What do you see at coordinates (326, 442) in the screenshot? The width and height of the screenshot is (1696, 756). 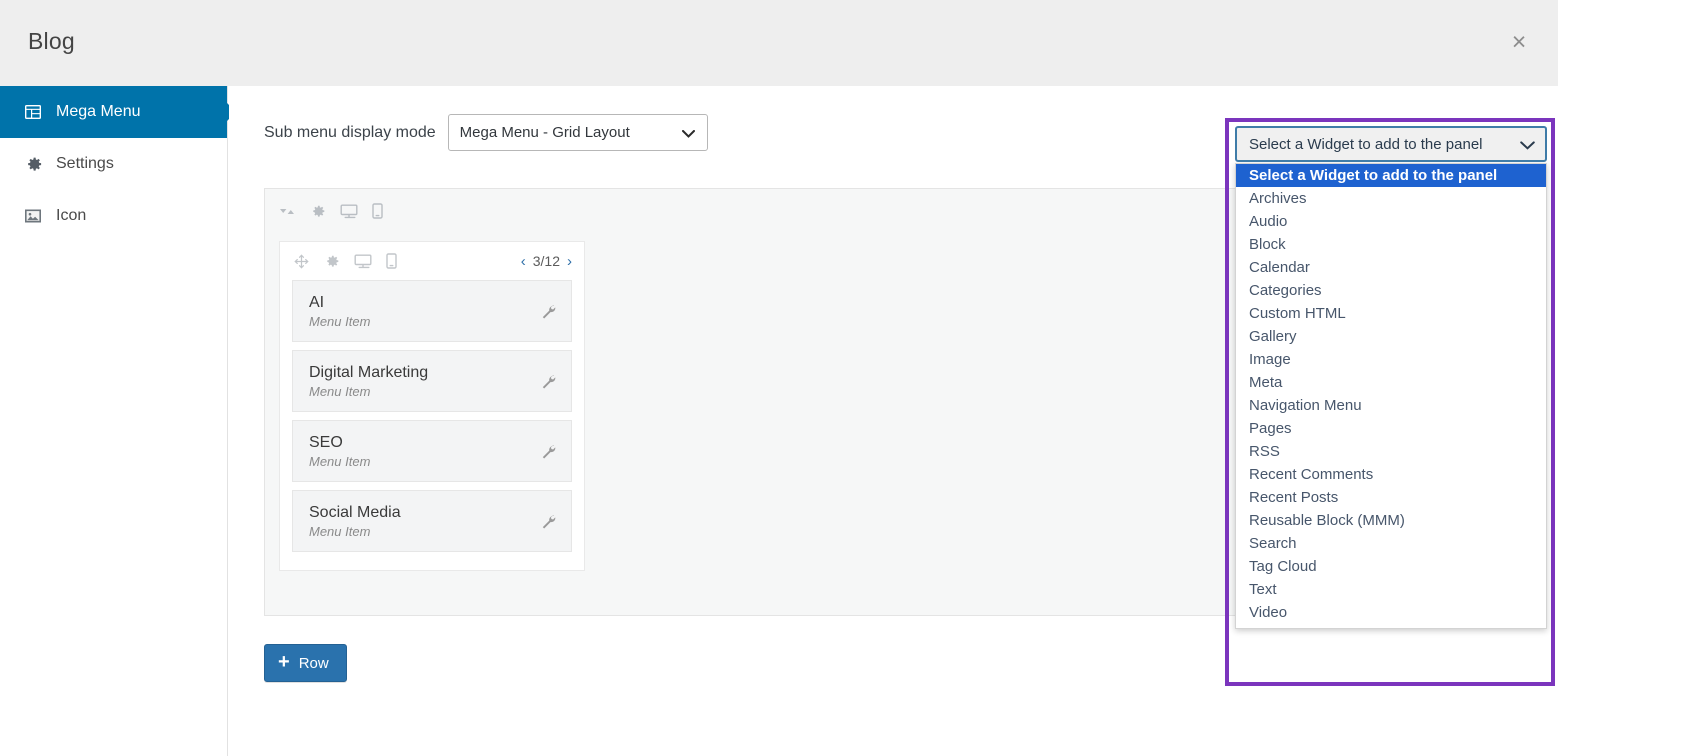 I see `menu-item-title: SEO` at bounding box center [326, 442].